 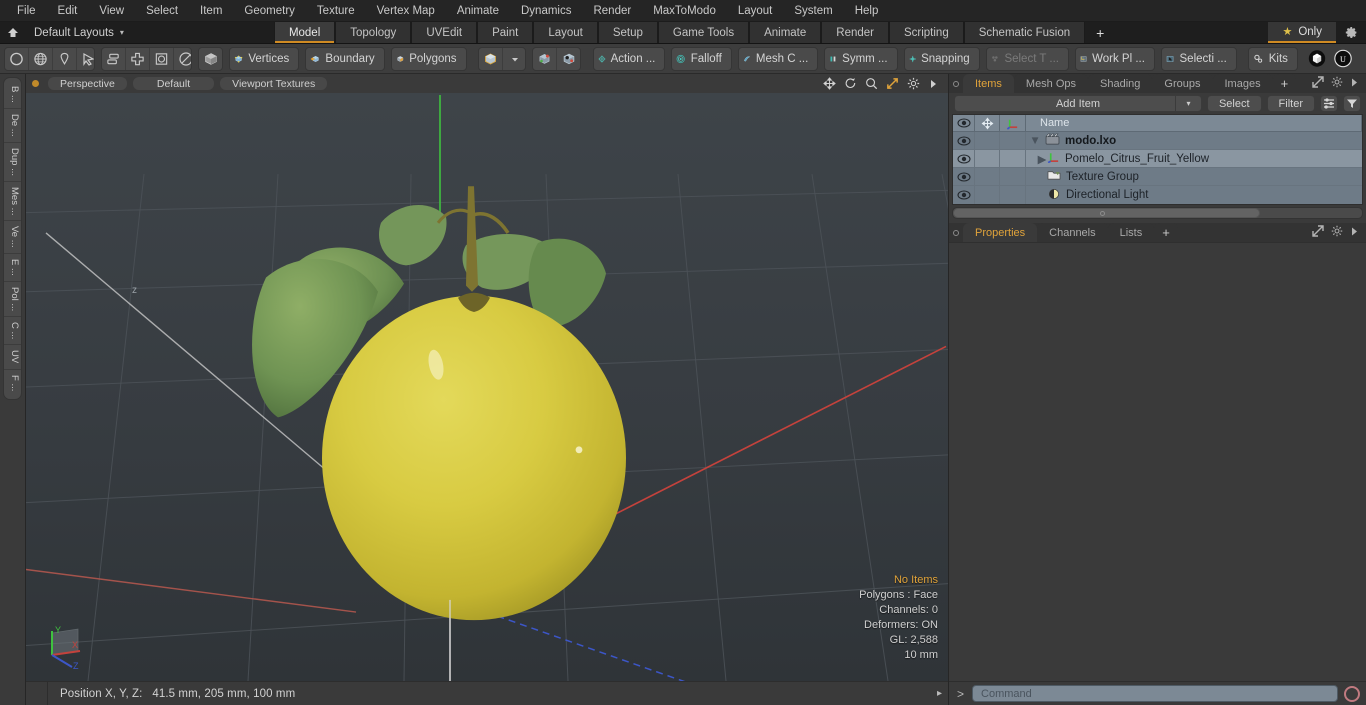 I want to click on funnel-icon, so click(x=1352, y=103).